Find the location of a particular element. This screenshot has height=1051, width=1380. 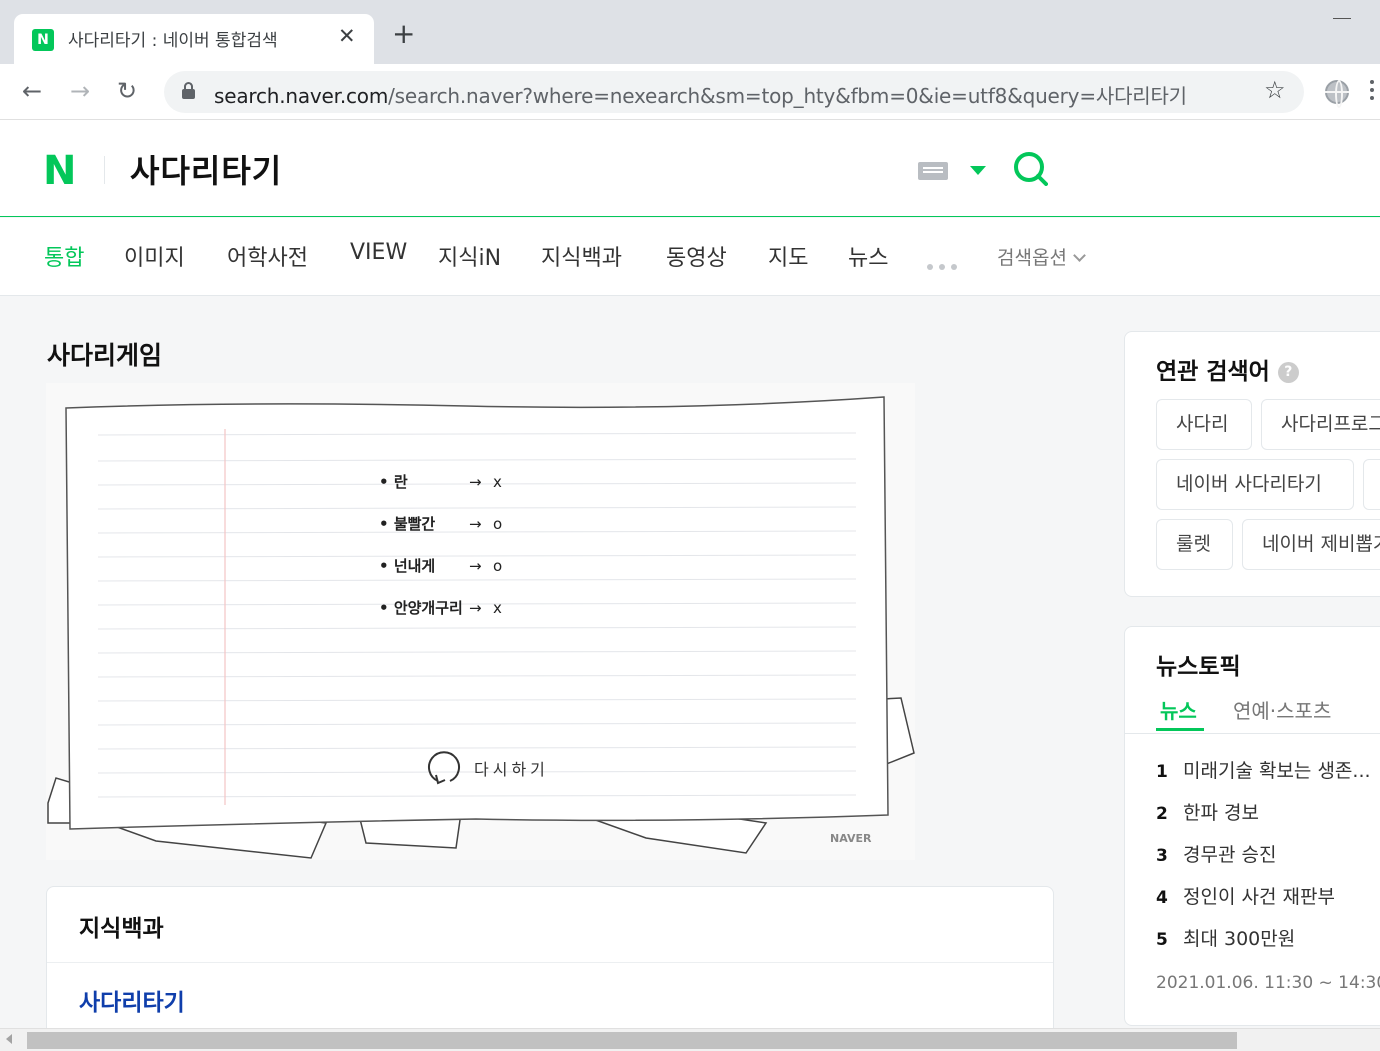

ladder-results: • 란 → x • 불빨간 → o • 넌내게 → o • 안양개구리 → x is located at coordinates (440, 545).